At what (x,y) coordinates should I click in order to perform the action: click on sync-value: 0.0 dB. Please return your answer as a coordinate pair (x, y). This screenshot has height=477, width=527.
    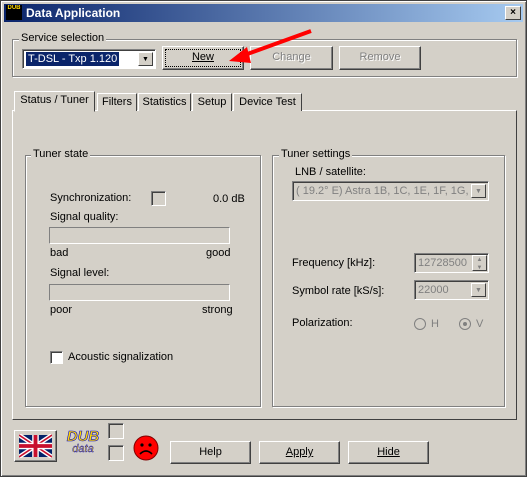
    Looking at the image, I should click on (229, 199).